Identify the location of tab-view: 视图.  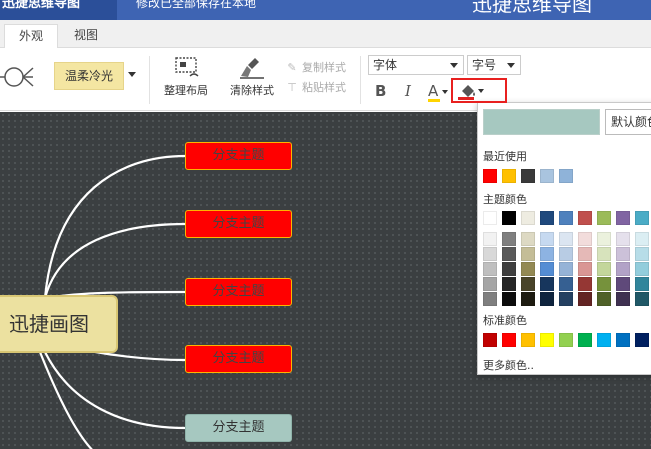
(86, 36).